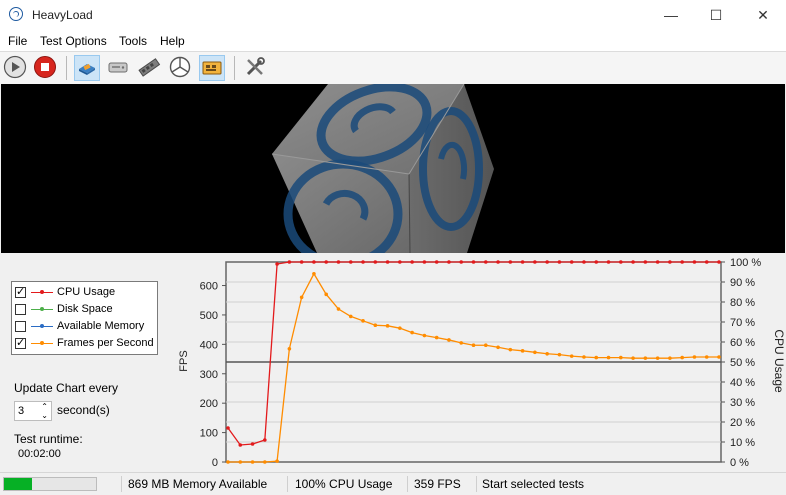 Image resolution: width=786 pixels, height=495 pixels. What do you see at coordinates (33, 411) in the screenshot?
I see `update-interval-stepper: 3 ⌃ ⌄` at bounding box center [33, 411].